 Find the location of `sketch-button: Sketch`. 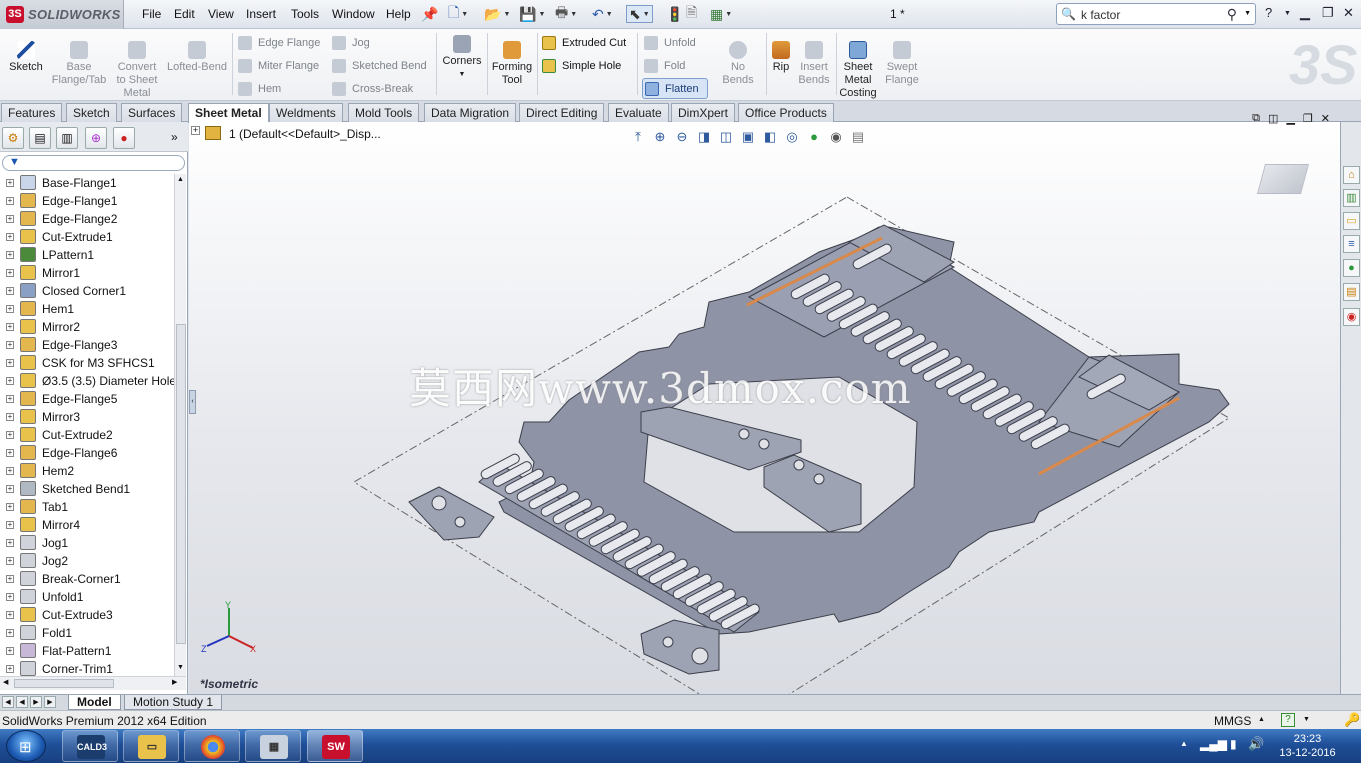

sketch-button: Sketch is located at coordinates (26, 57).